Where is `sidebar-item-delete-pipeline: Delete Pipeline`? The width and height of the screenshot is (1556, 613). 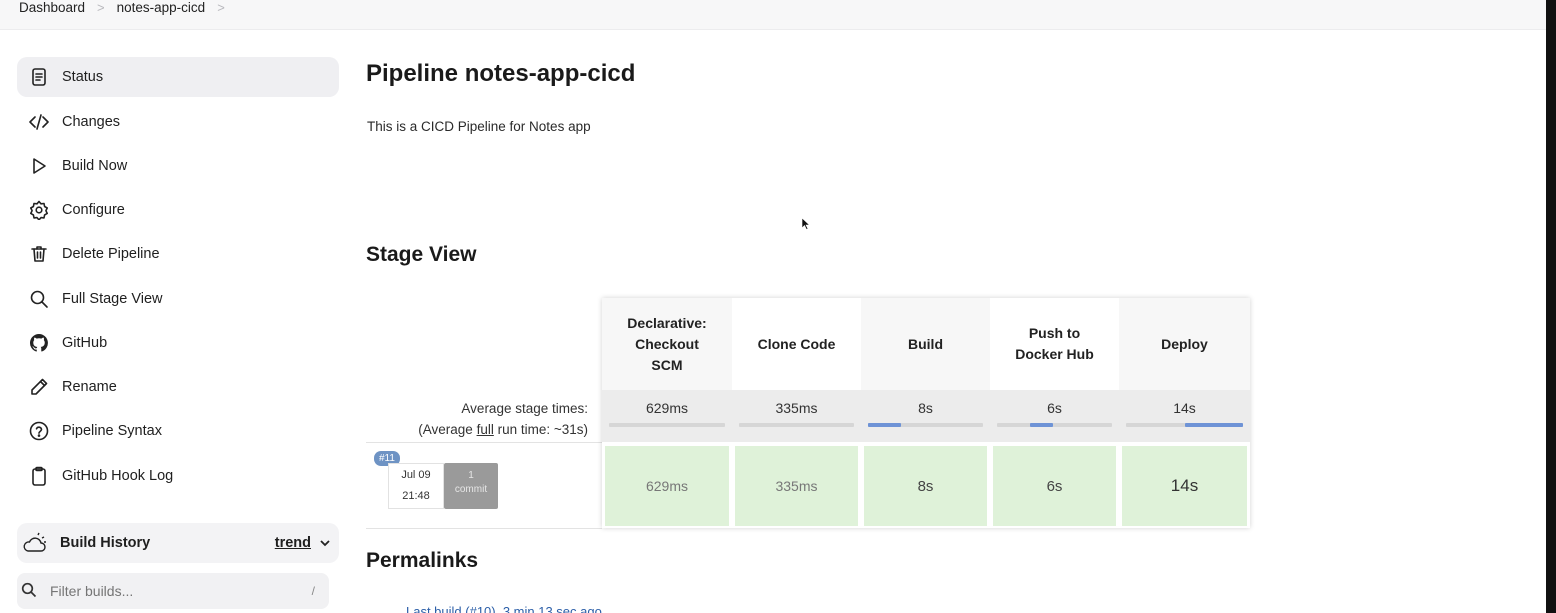 sidebar-item-delete-pipeline: Delete Pipeline is located at coordinates (178, 254).